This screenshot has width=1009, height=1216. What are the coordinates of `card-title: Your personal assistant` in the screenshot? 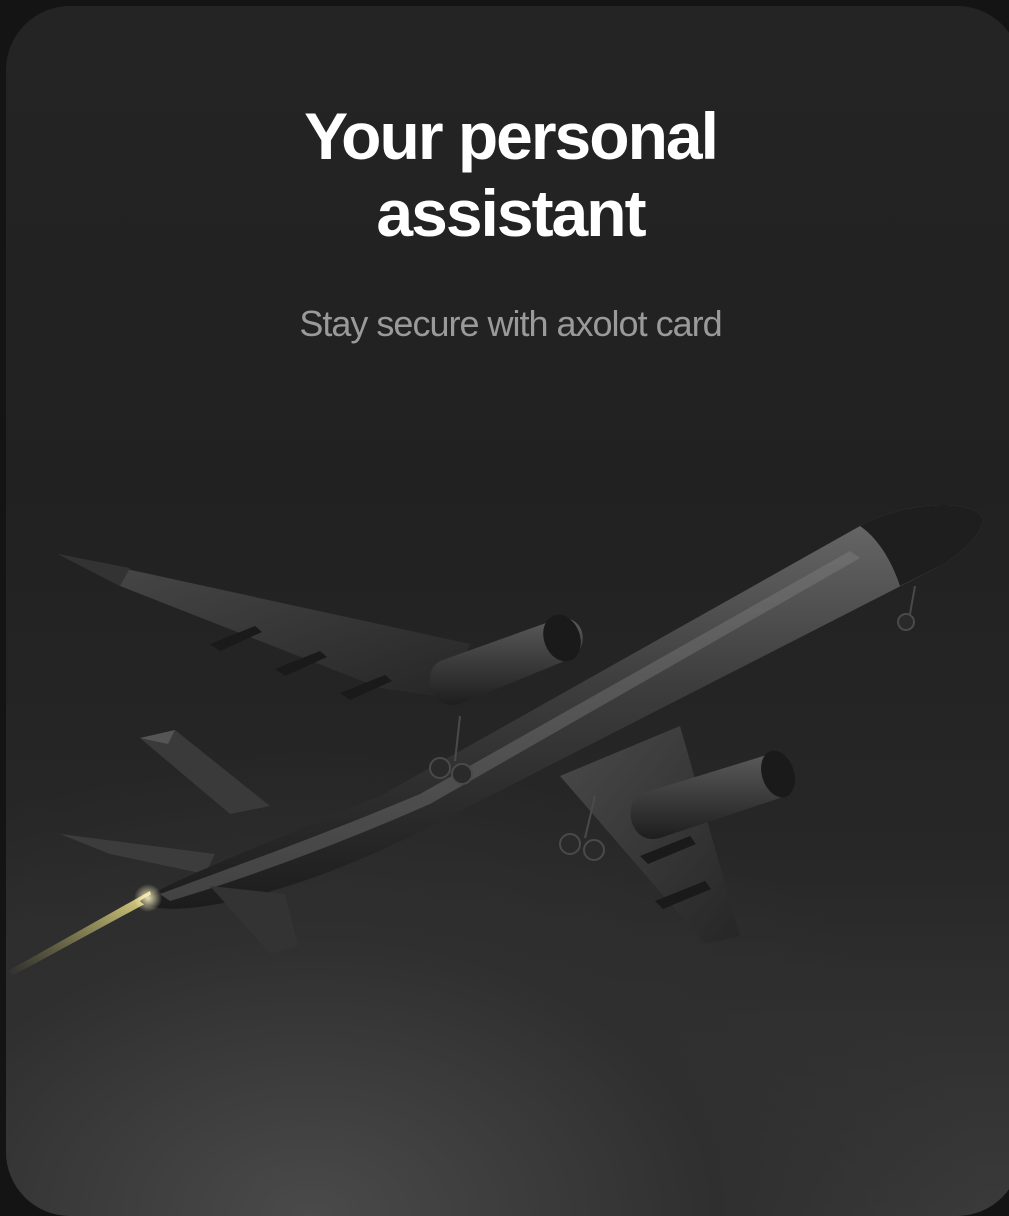 It's located at (507, 175).